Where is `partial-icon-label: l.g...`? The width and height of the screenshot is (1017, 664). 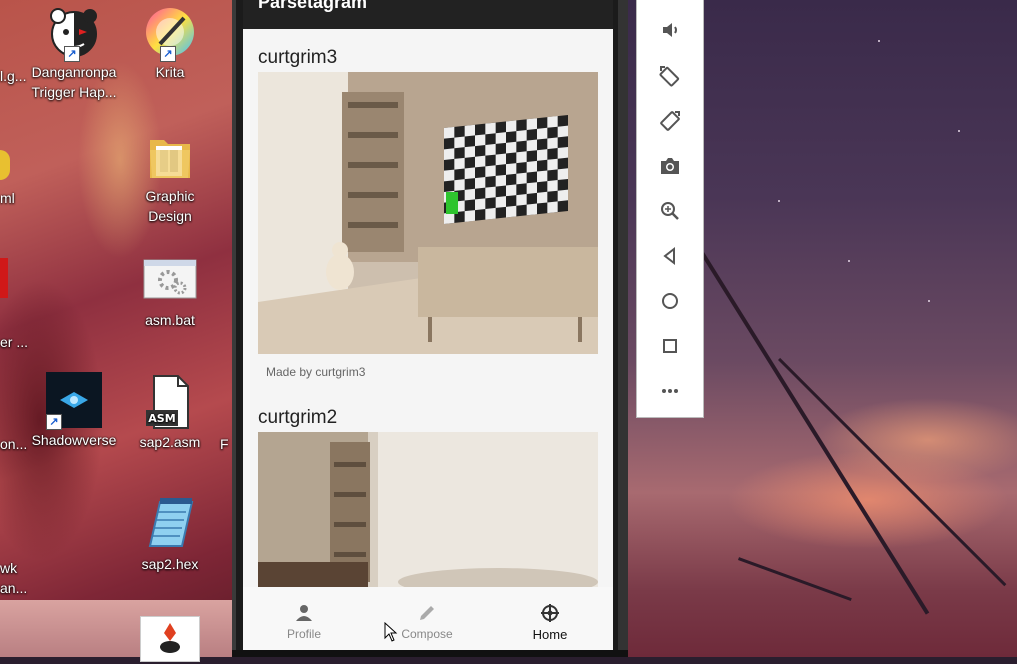
partial-icon-label: l.g... is located at coordinates (13, 76).